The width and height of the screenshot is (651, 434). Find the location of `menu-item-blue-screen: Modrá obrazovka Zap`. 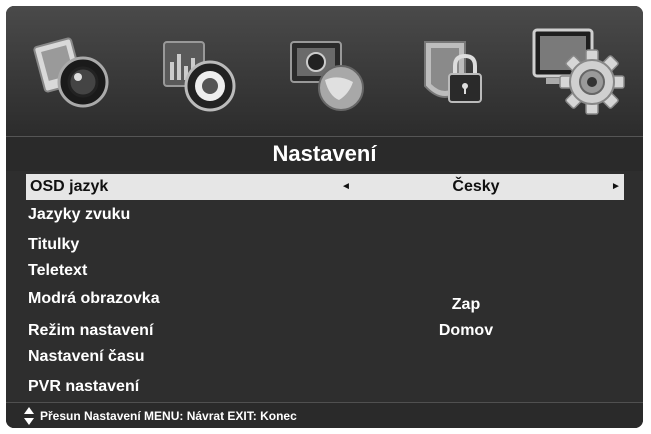

menu-item-blue-screen: Modrá obrazovka Zap is located at coordinates (324, 299).